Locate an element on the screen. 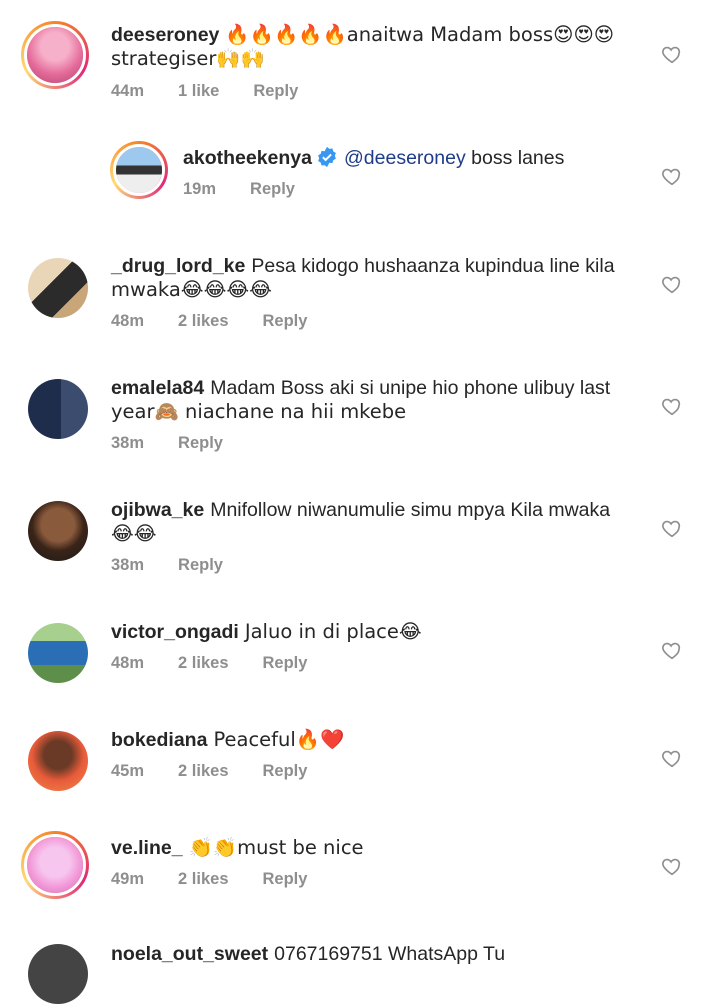 This screenshot has width=720, height=1004. comment-body-line2: 😂😂 is located at coordinates (134, 533).